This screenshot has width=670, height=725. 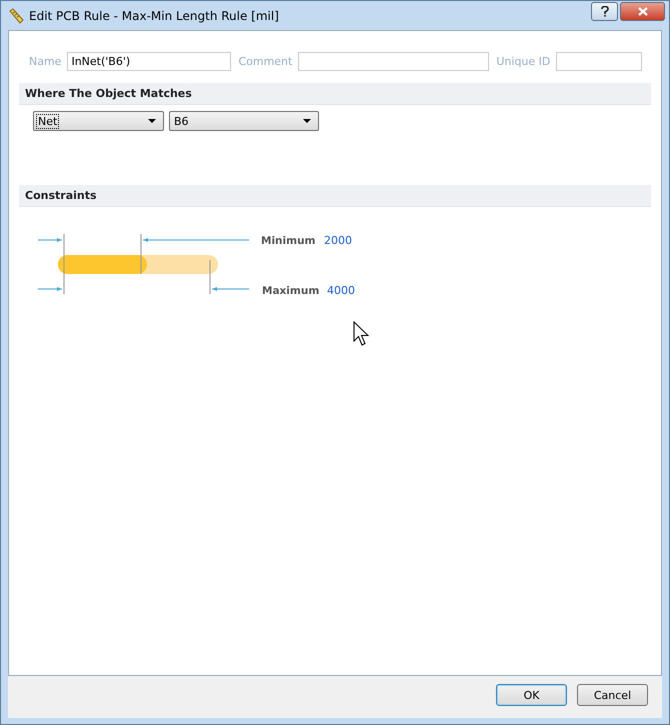 What do you see at coordinates (531, 695) in the screenshot?
I see `dialog-button: OK` at bounding box center [531, 695].